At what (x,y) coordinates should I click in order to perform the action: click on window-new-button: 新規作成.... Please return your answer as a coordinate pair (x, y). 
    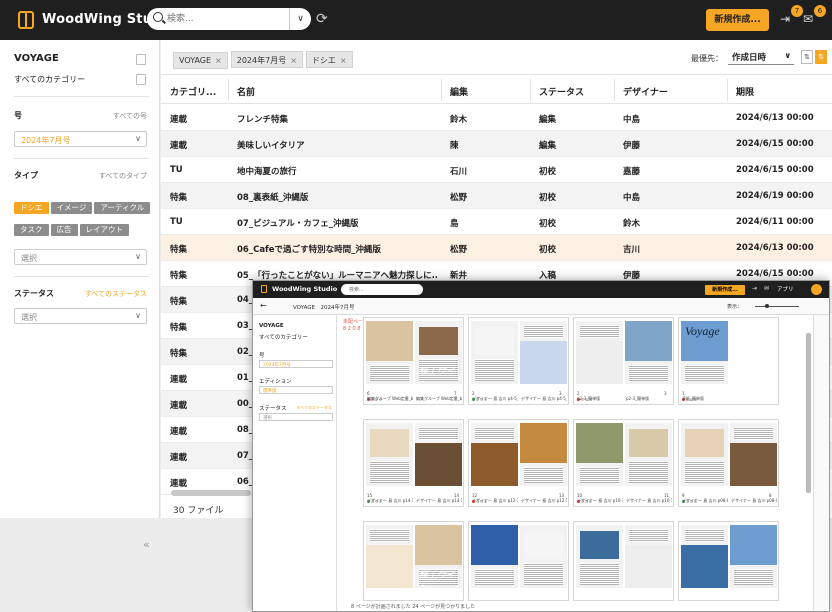
    Looking at the image, I should click on (725, 290).